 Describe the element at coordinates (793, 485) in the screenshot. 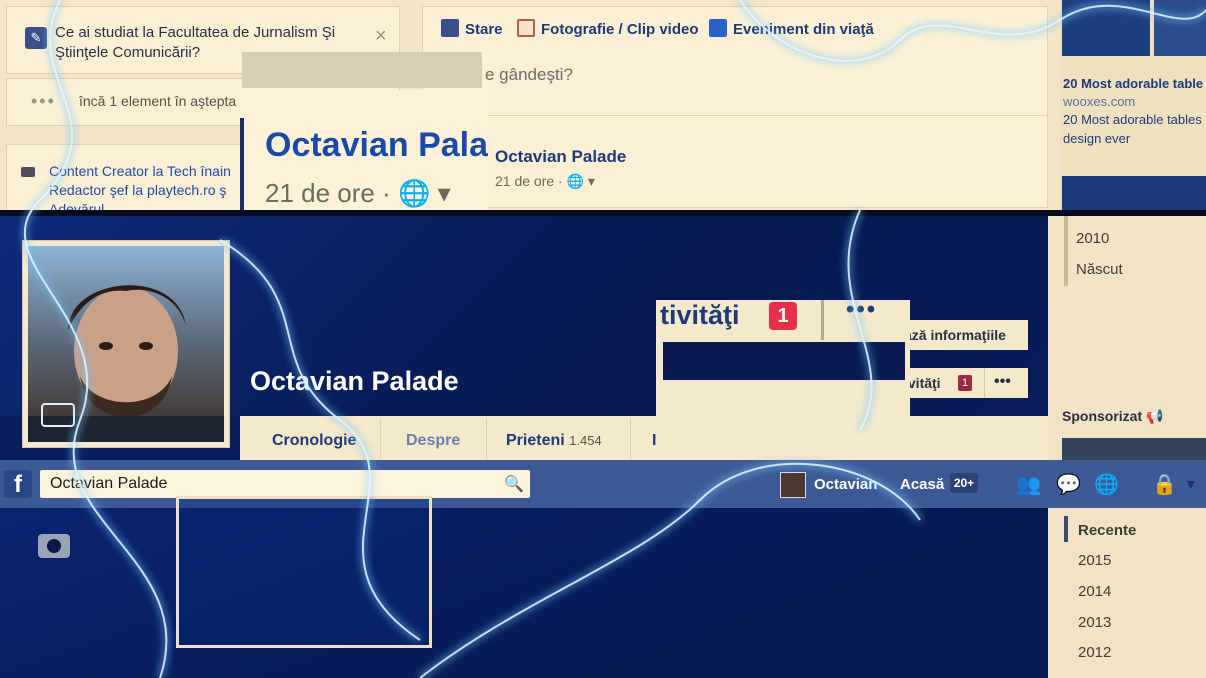

I see `avatar` at that location.